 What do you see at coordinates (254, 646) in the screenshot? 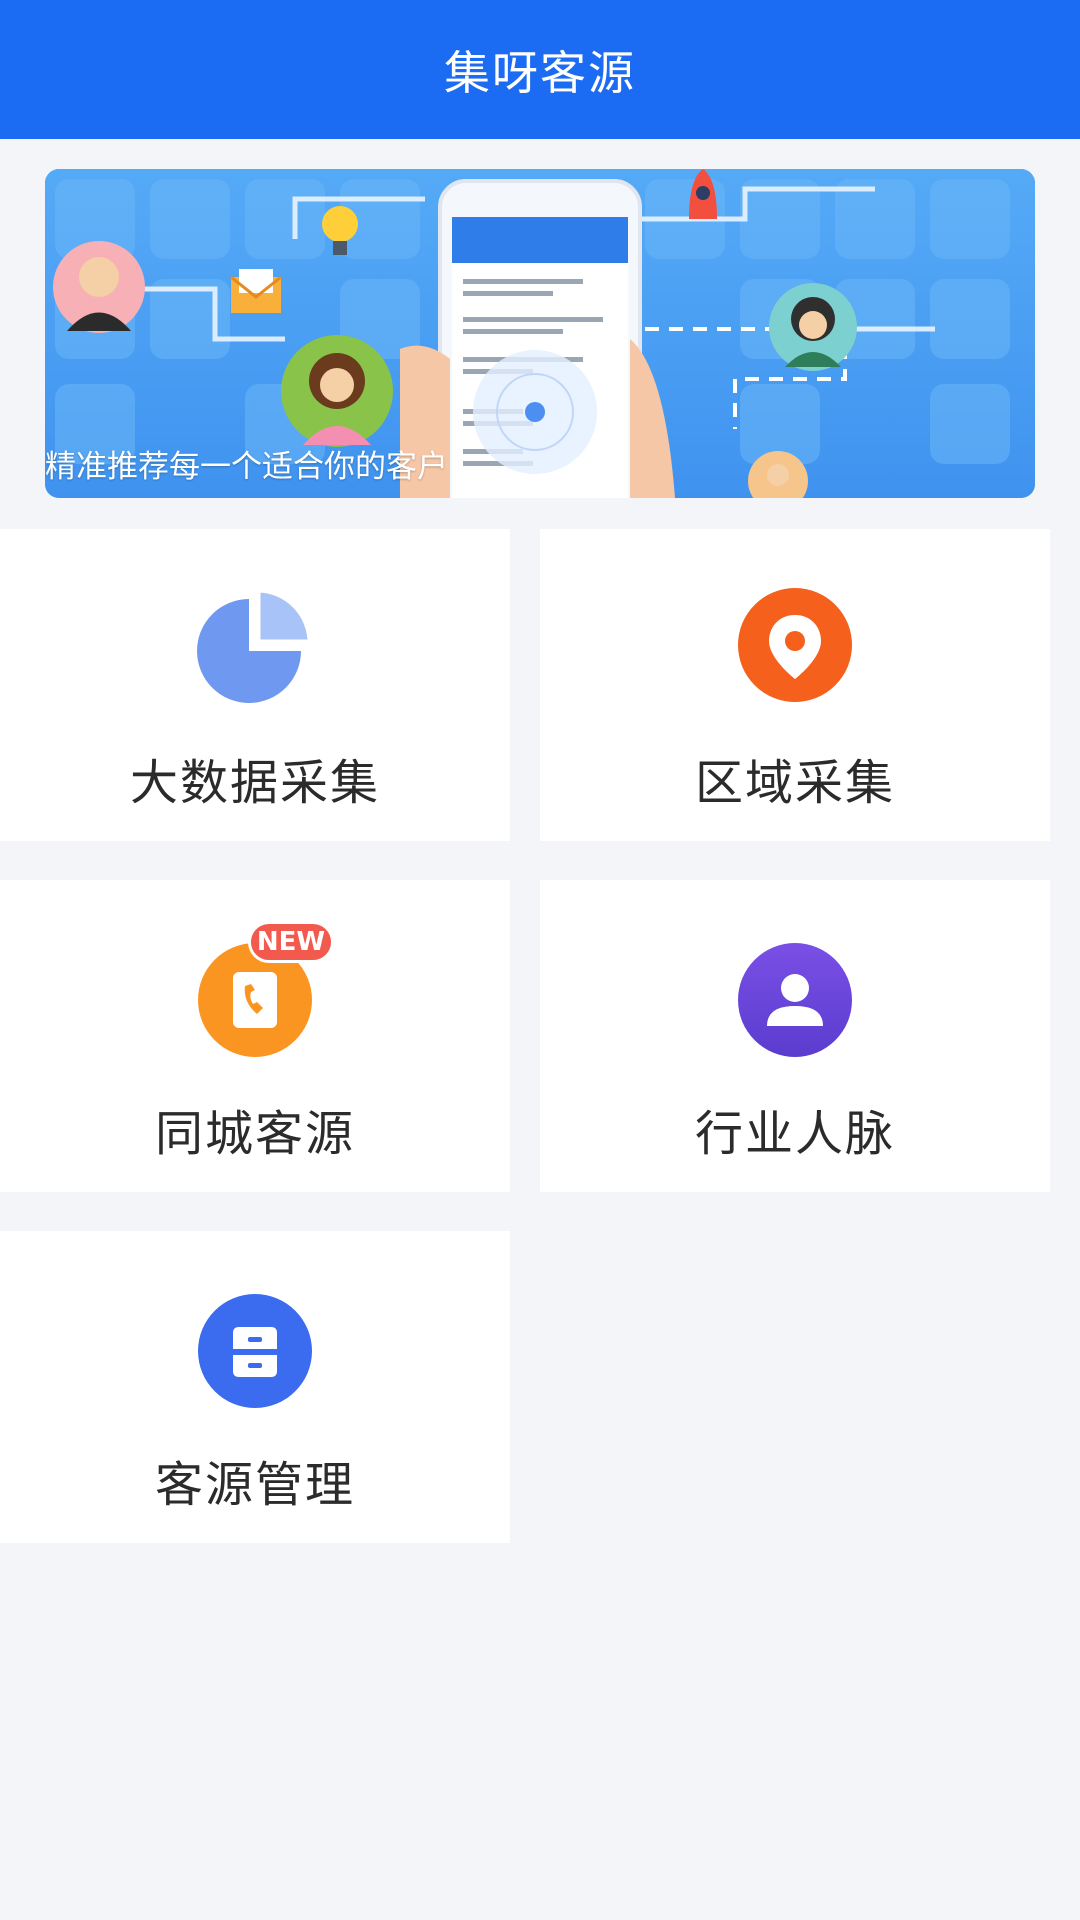
I see `pie-chart-icon` at bounding box center [254, 646].